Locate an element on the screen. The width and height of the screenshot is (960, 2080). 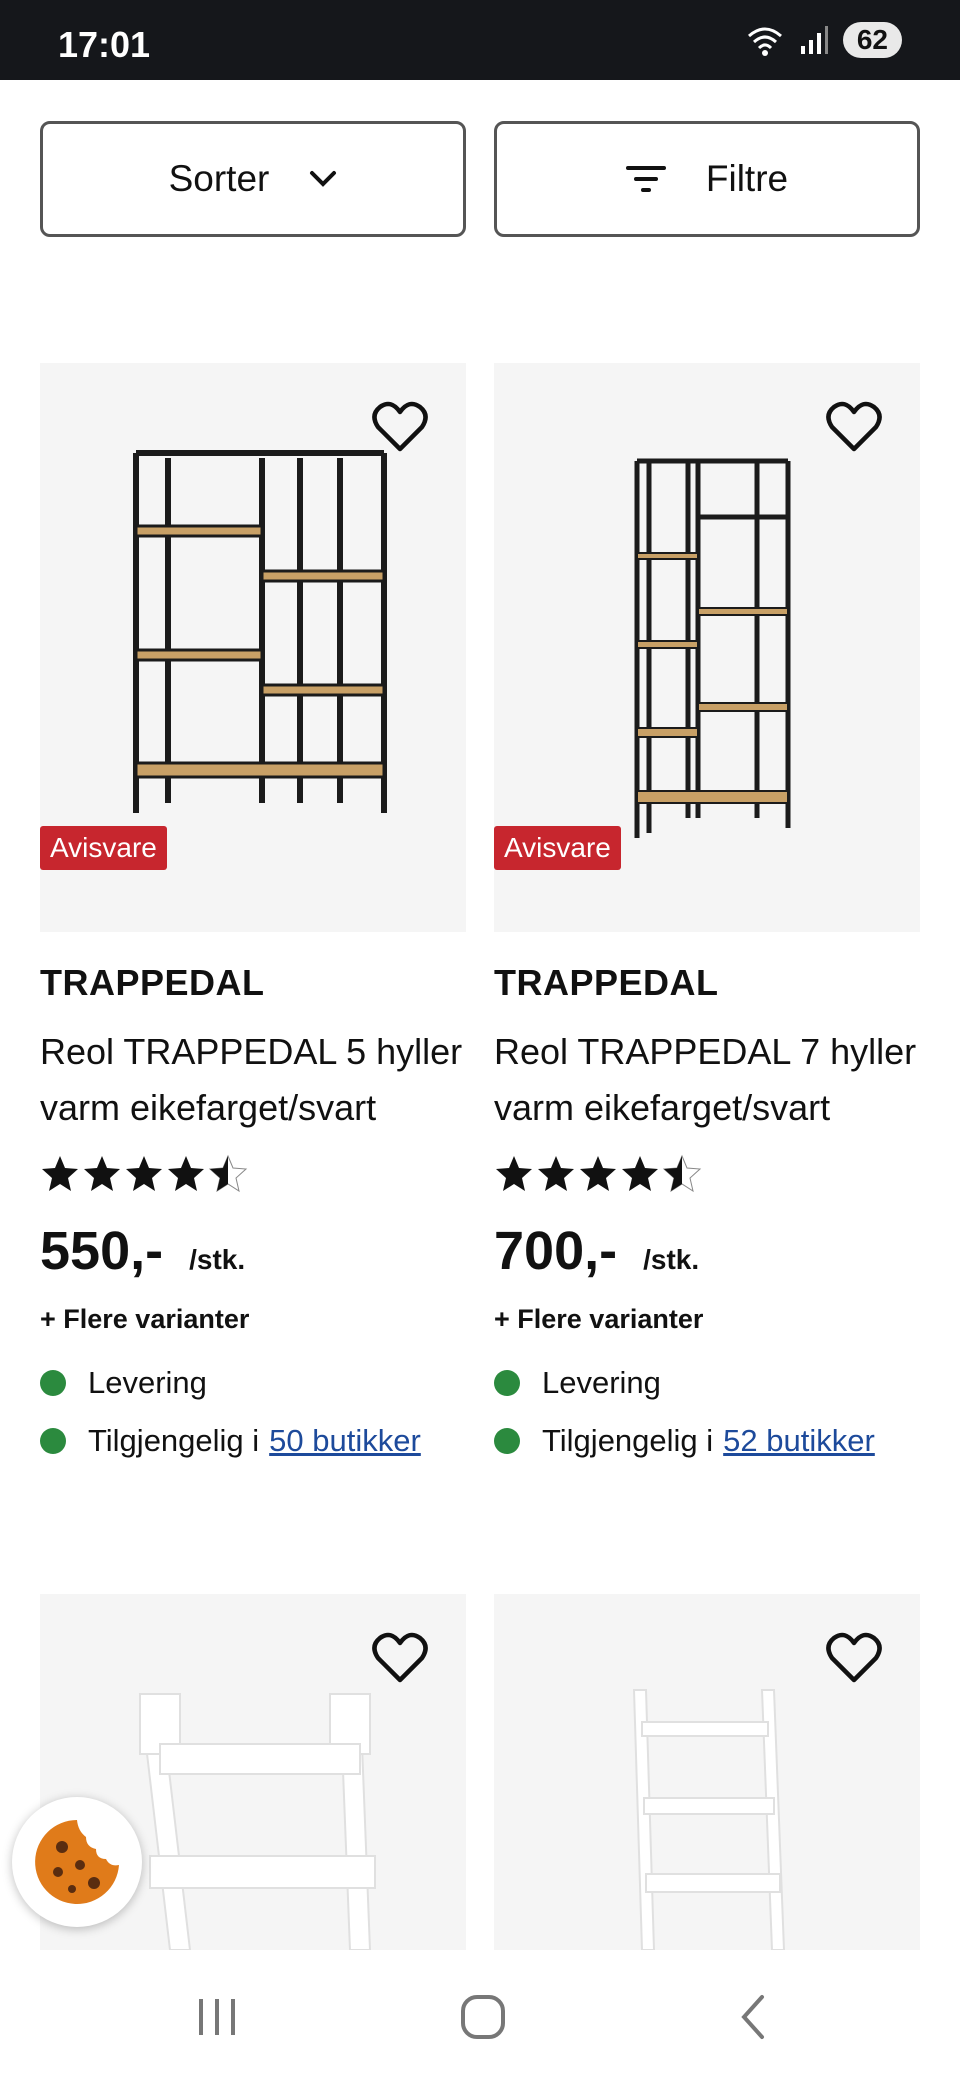
store-availability: Tilgjengelig i 50 butikker is located at coordinates (253, 1441).